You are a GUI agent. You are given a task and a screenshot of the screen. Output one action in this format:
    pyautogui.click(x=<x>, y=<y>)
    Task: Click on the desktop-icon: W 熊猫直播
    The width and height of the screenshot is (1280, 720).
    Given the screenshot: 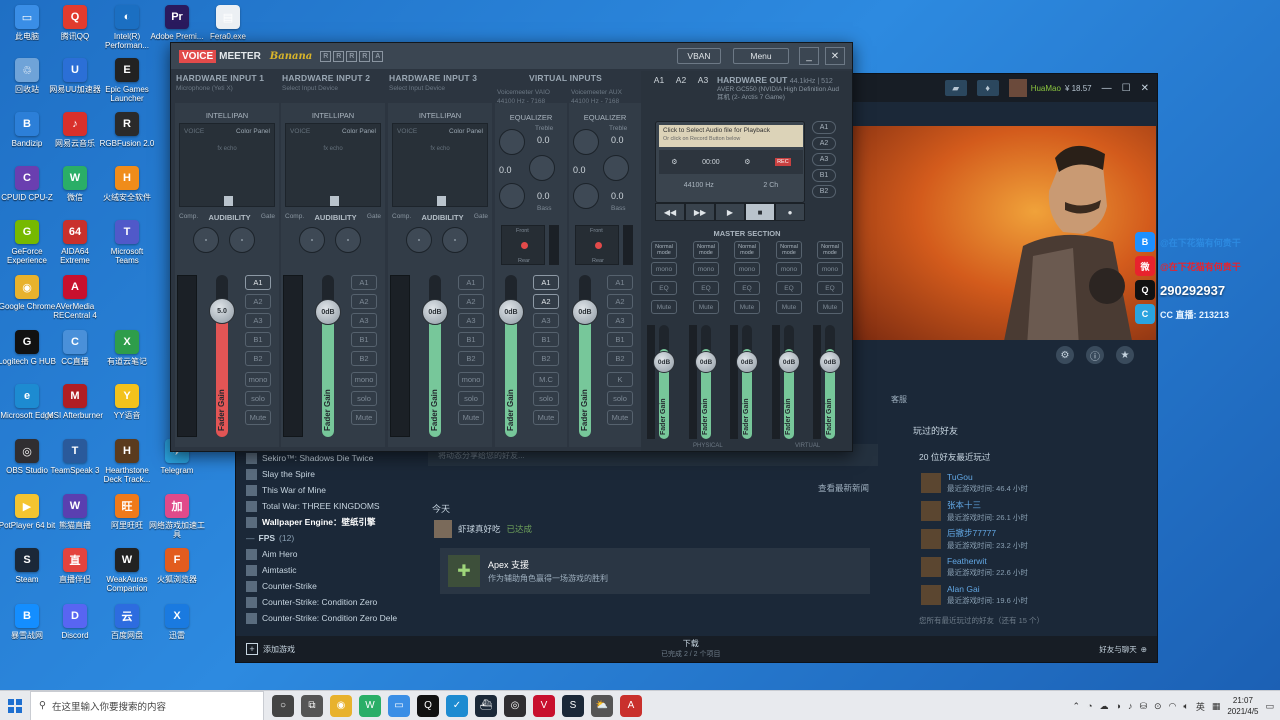 What is the action you would take?
    pyautogui.click(x=75, y=520)
    